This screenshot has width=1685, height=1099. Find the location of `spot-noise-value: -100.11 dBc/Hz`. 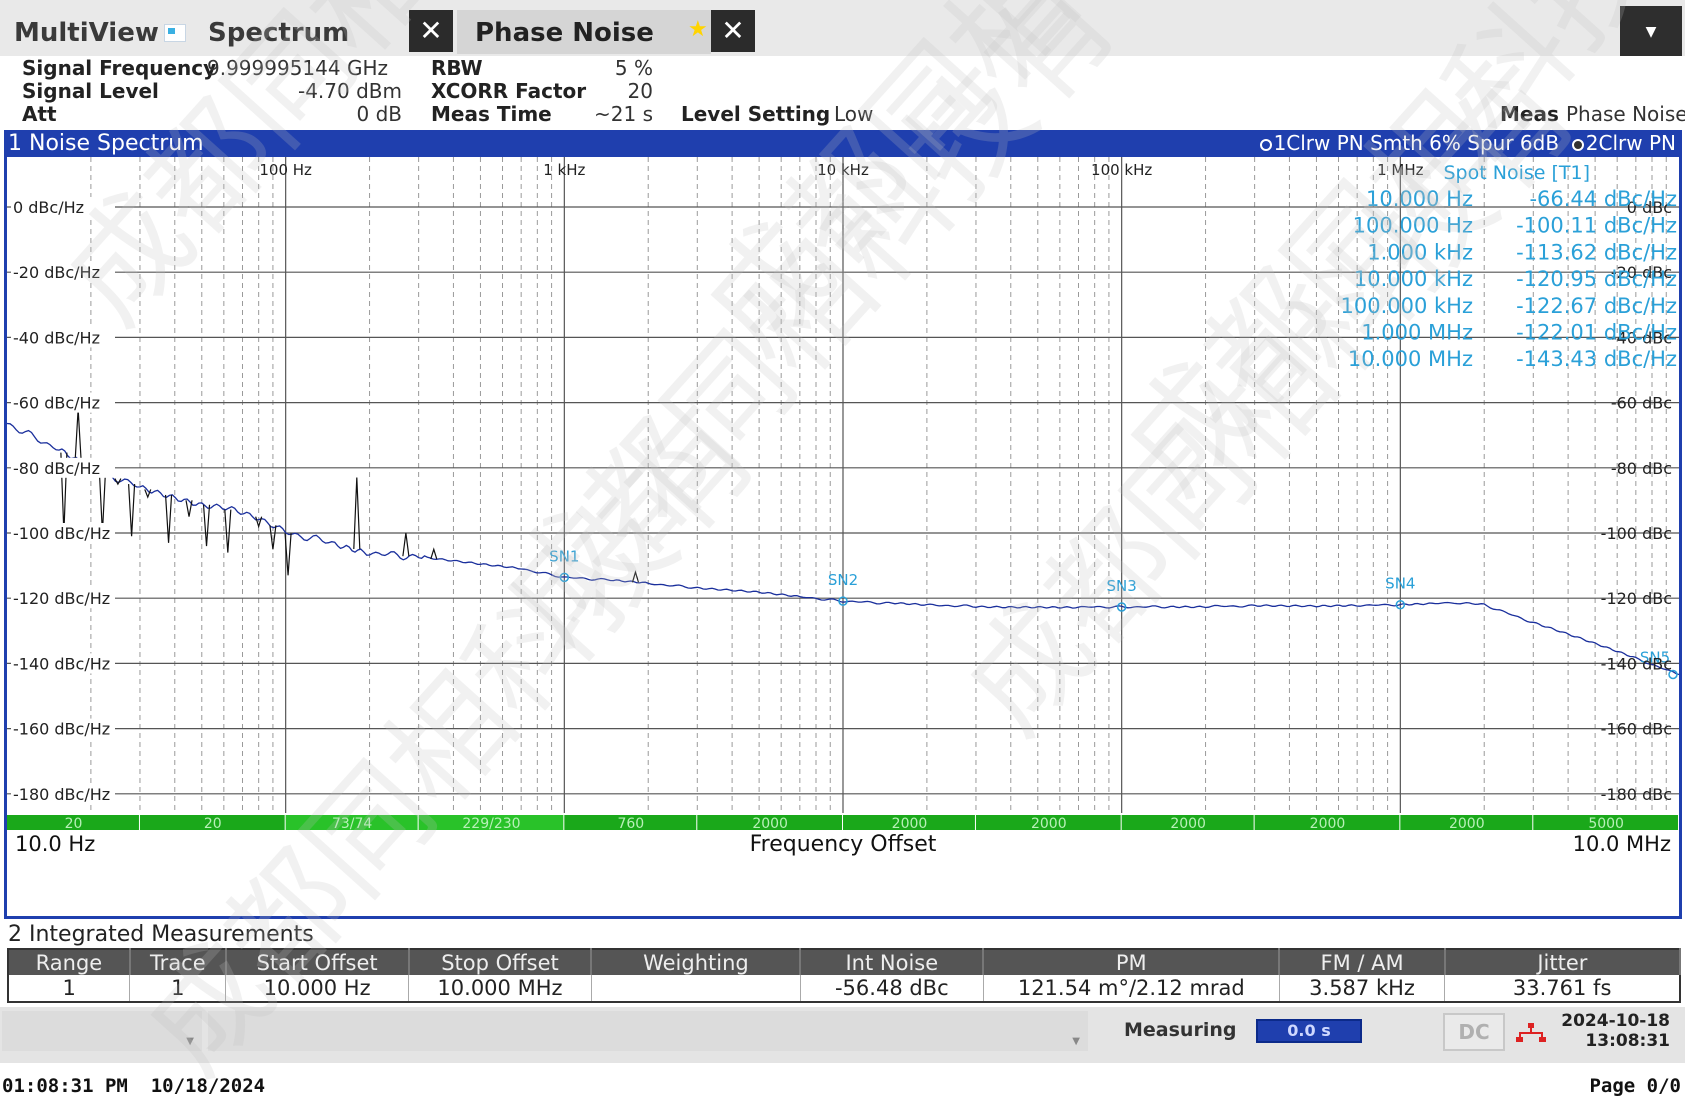

spot-noise-value: -100.11 dBc/Hz is located at coordinates (1596, 226).